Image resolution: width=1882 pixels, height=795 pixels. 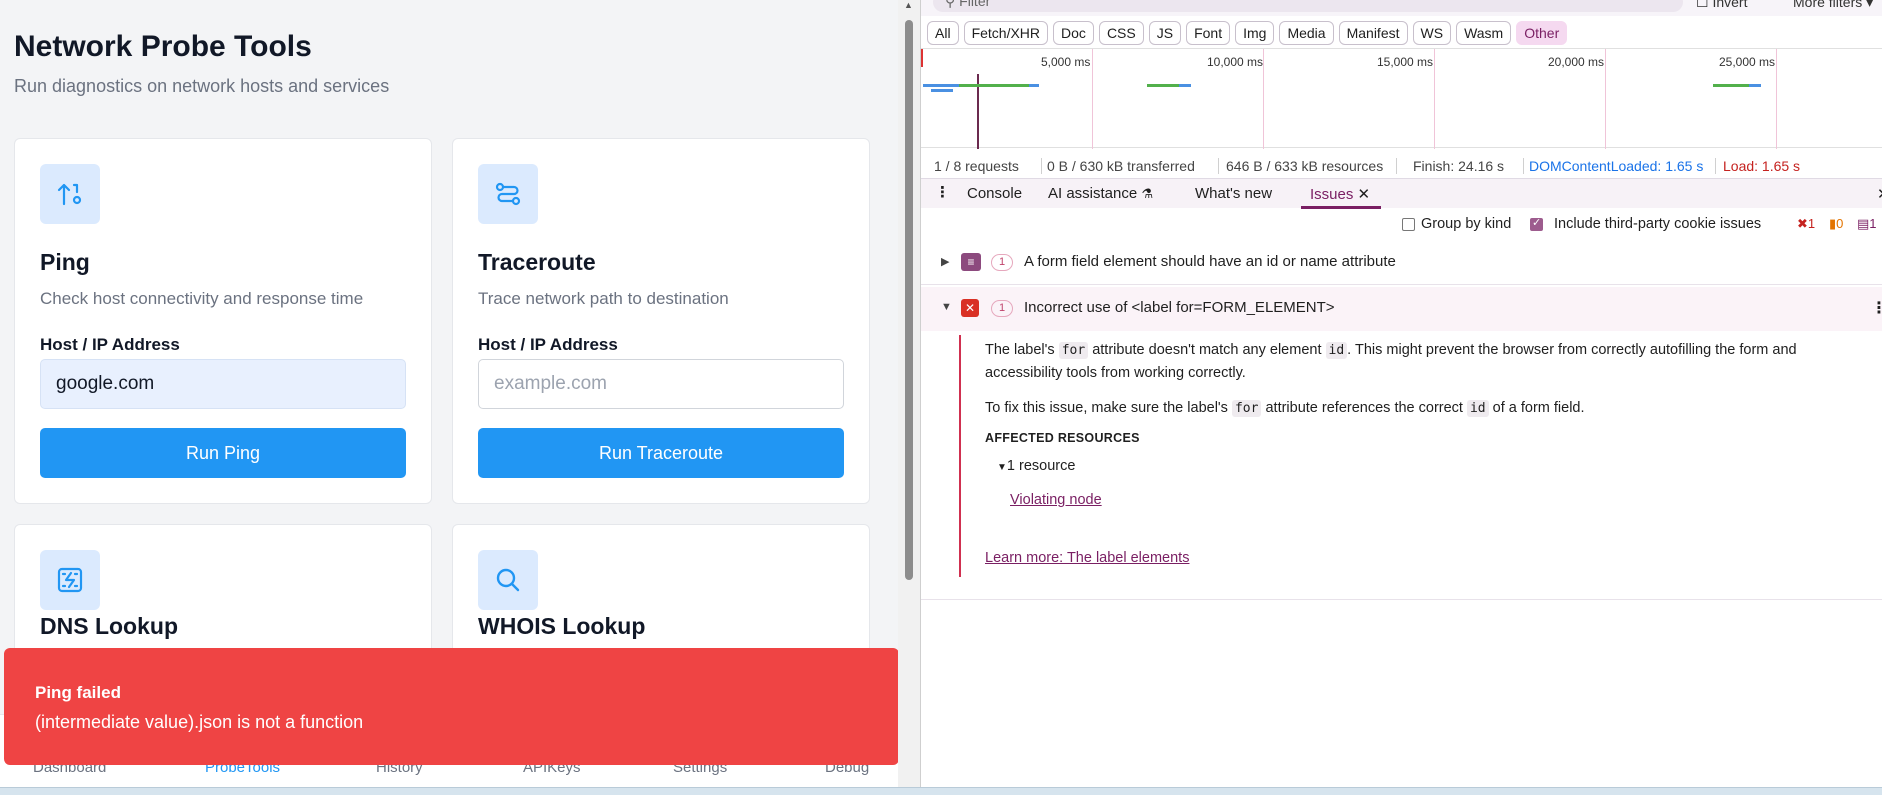 I want to click on filter-chip-doc: Doc, so click(x=1073, y=33).